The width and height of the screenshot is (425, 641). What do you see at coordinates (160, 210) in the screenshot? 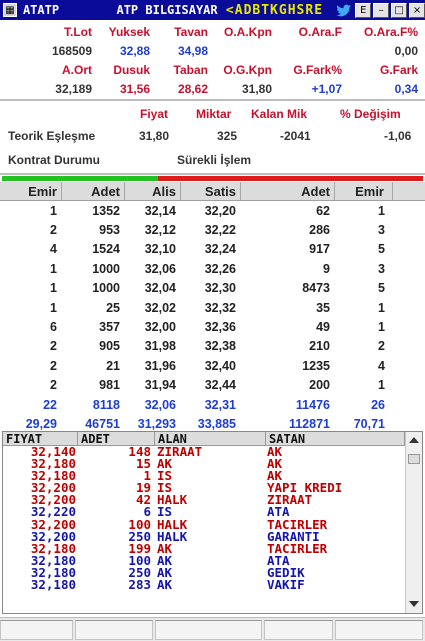
I see `cell-alis: 32,14` at bounding box center [160, 210].